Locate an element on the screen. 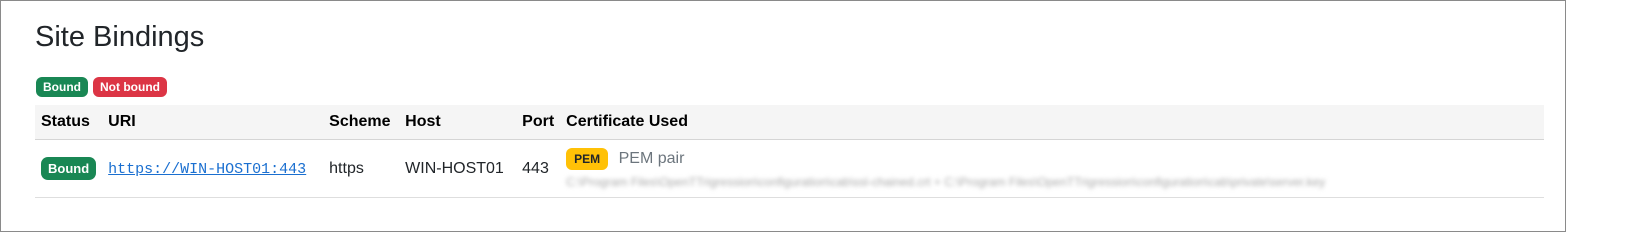 The height and width of the screenshot is (244, 1638). legend-bound-badge: Bound is located at coordinates (62, 87).